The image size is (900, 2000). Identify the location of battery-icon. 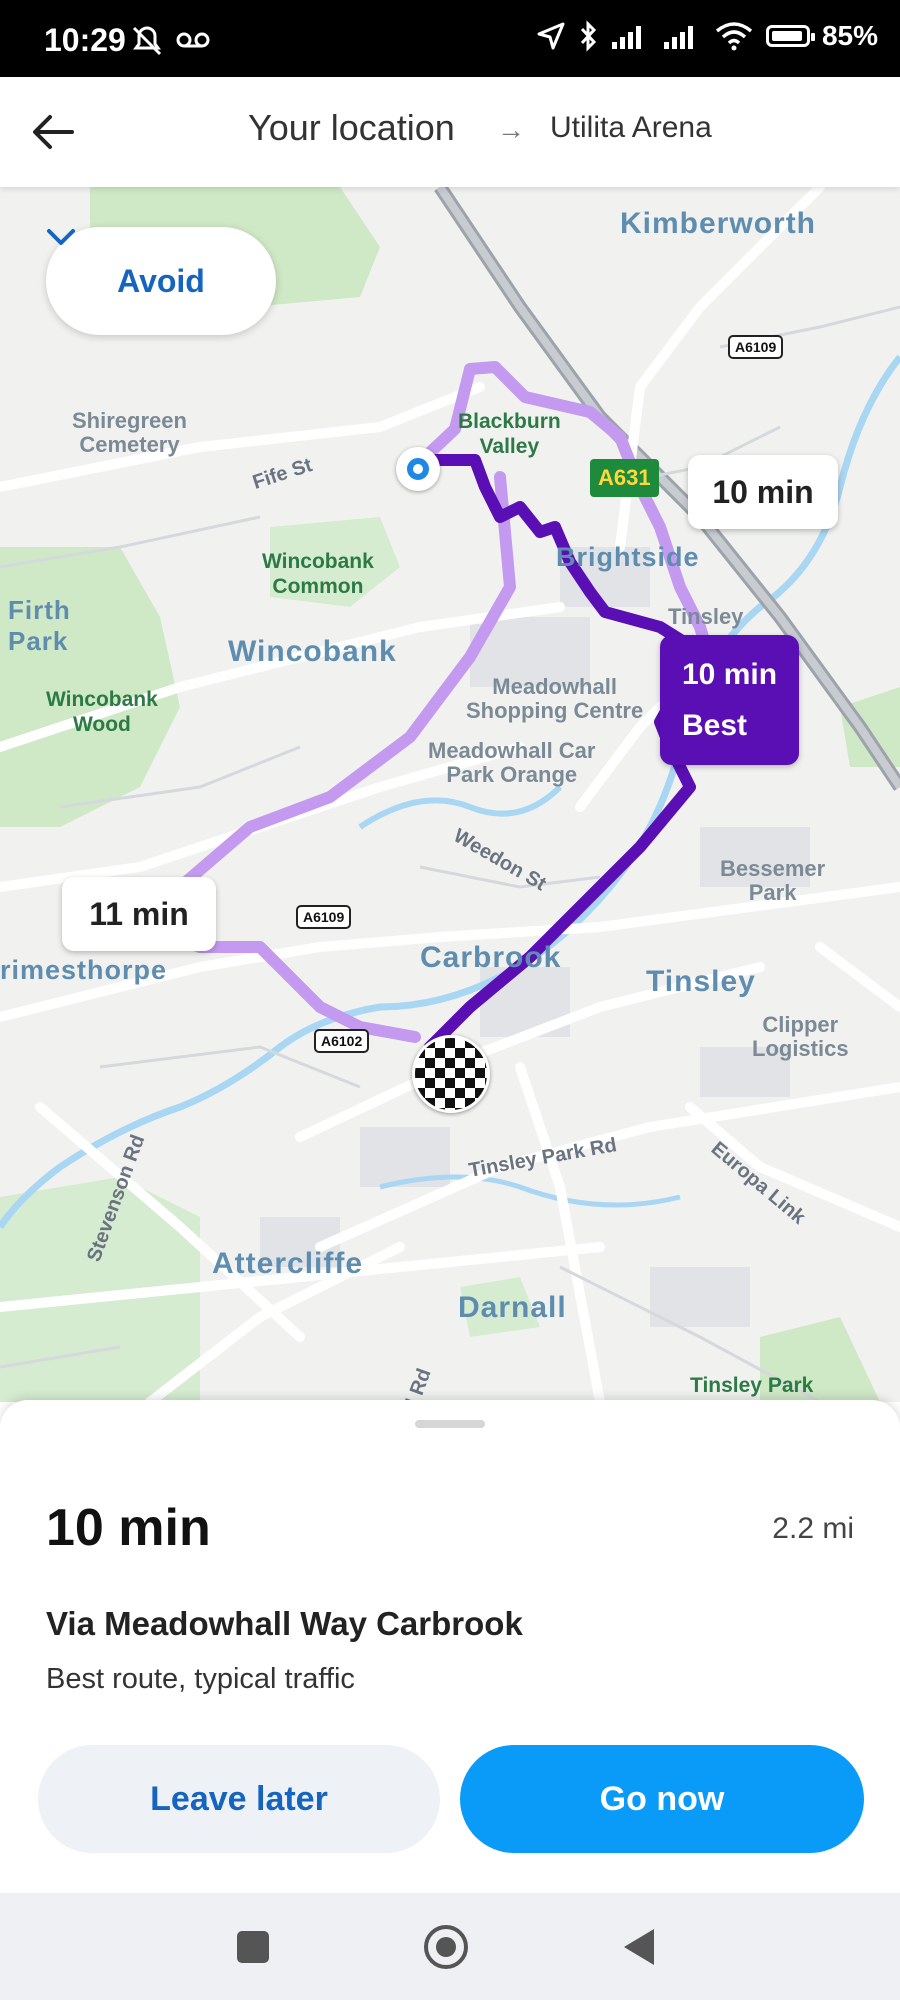
(790, 36).